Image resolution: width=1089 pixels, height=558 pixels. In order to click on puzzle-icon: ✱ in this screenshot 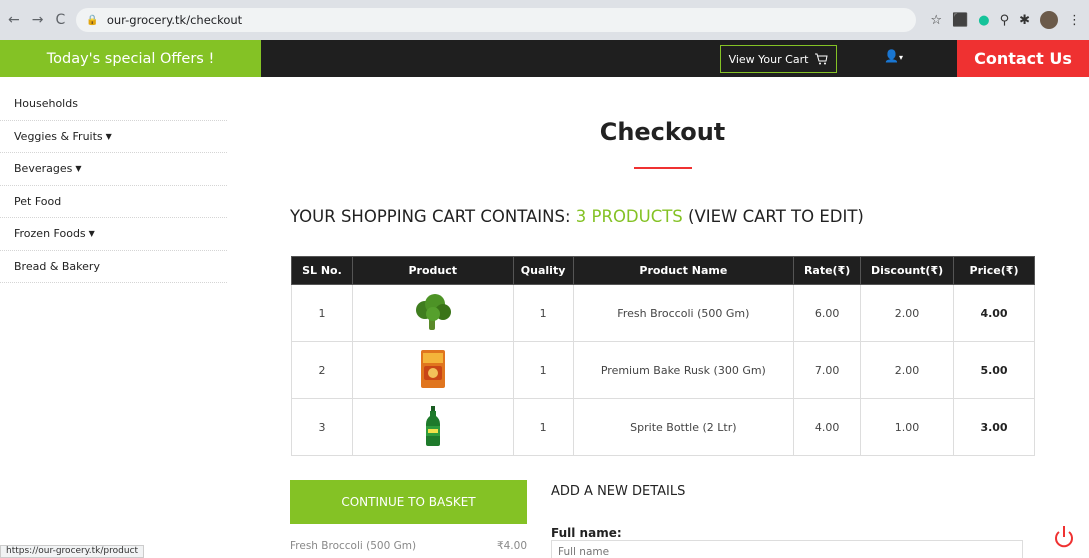, I will do `click(1024, 20)`.